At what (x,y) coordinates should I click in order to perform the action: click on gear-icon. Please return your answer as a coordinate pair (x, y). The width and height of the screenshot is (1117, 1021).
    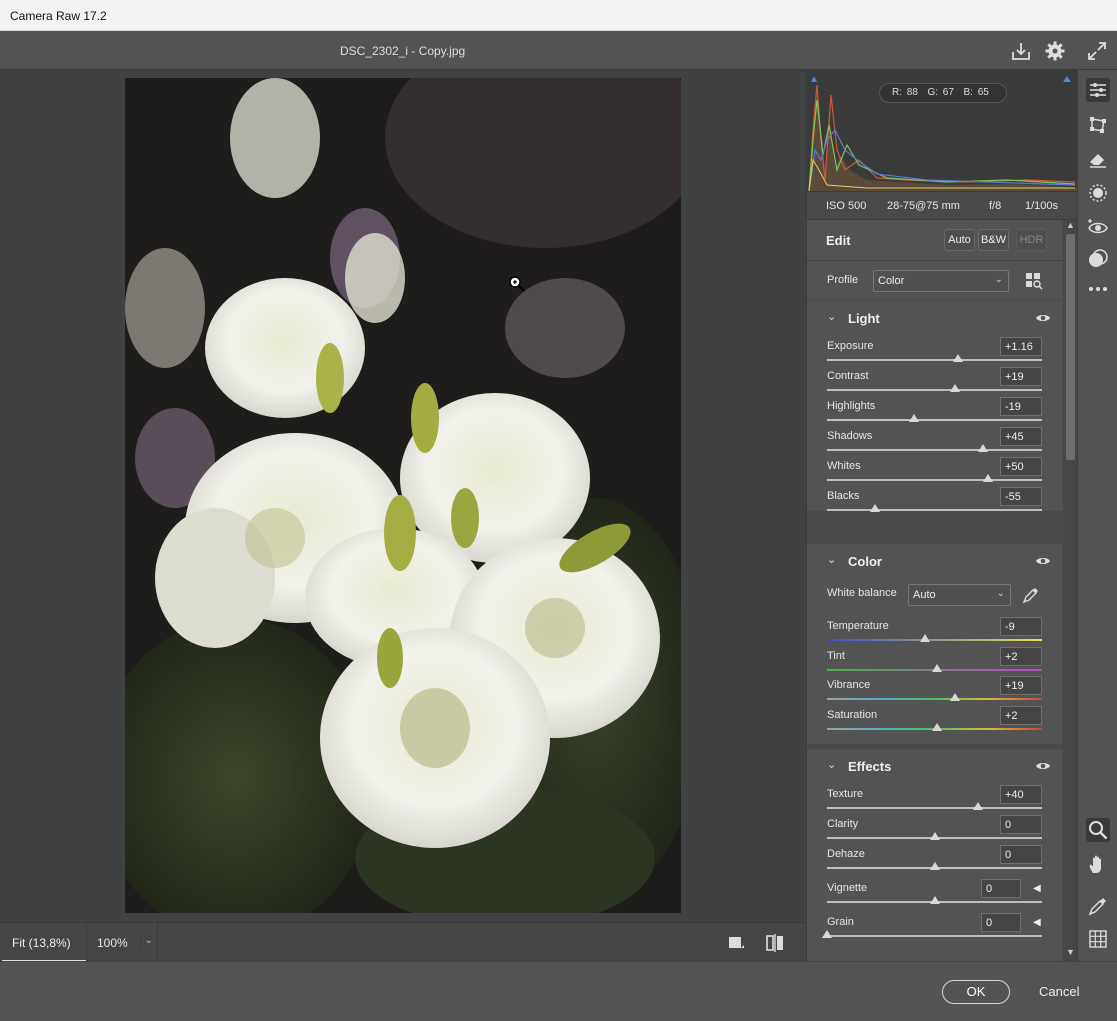
    Looking at the image, I should click on (1055, 51).